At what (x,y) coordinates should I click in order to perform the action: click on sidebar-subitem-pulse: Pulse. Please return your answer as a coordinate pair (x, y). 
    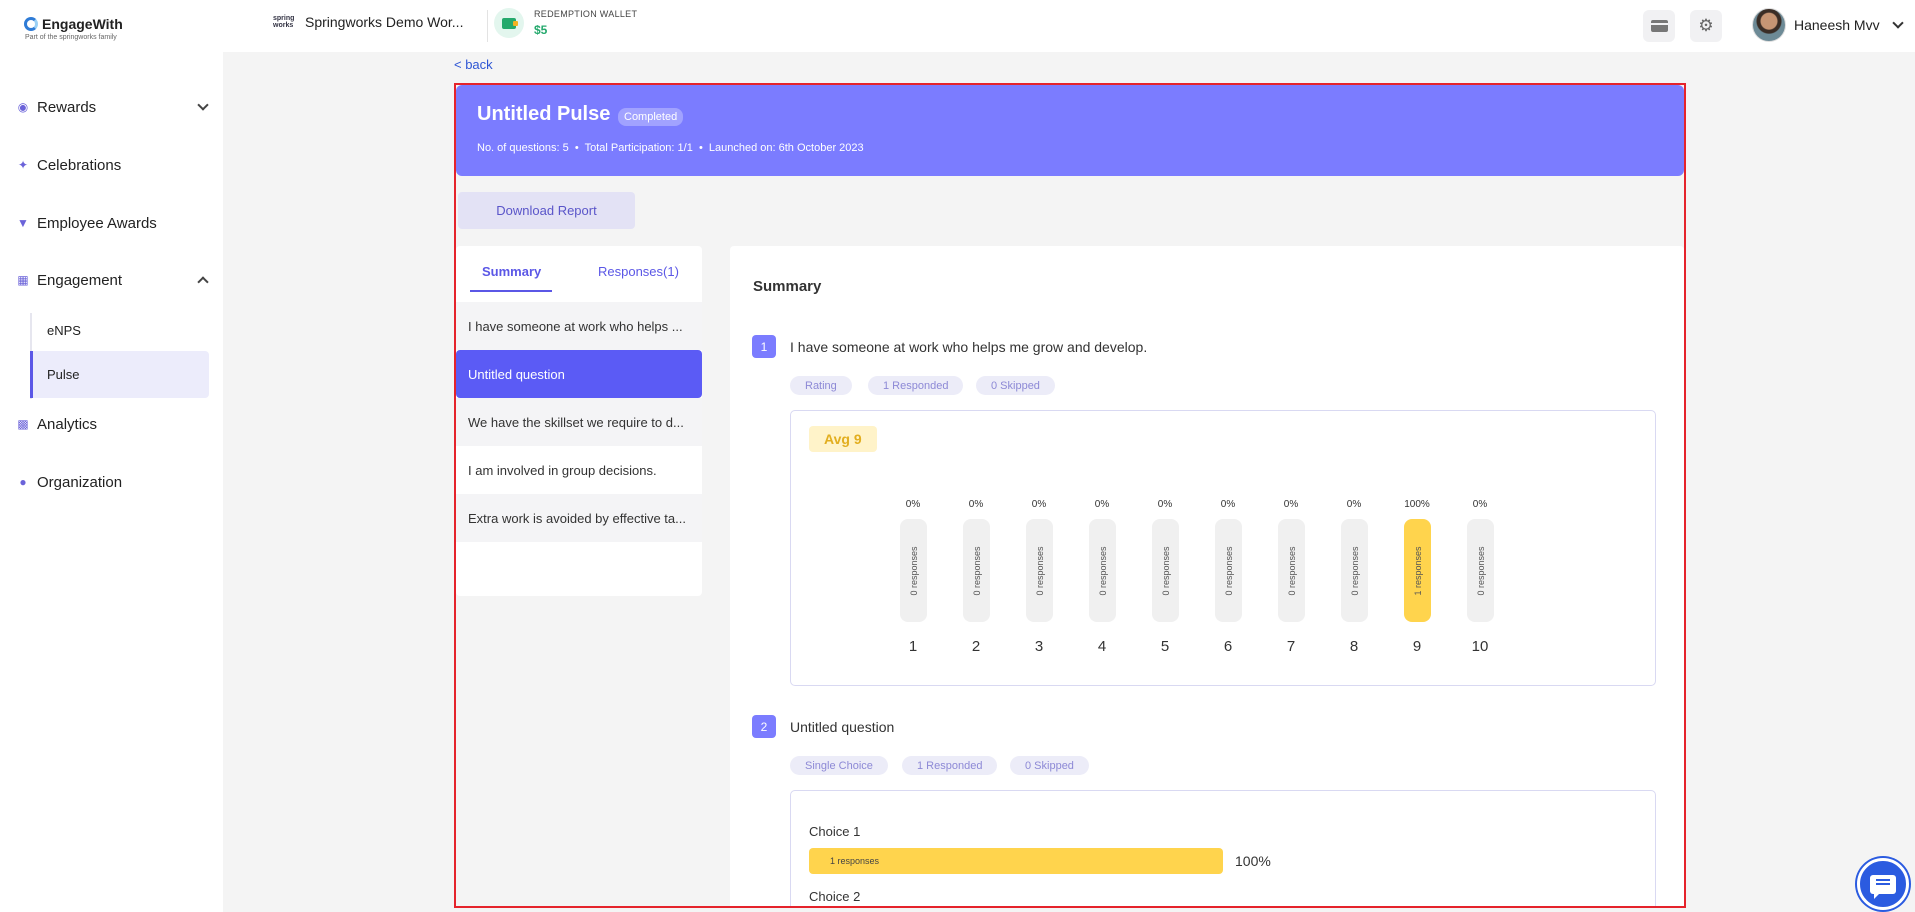
    Looking at the image, I should click on (119, 374).